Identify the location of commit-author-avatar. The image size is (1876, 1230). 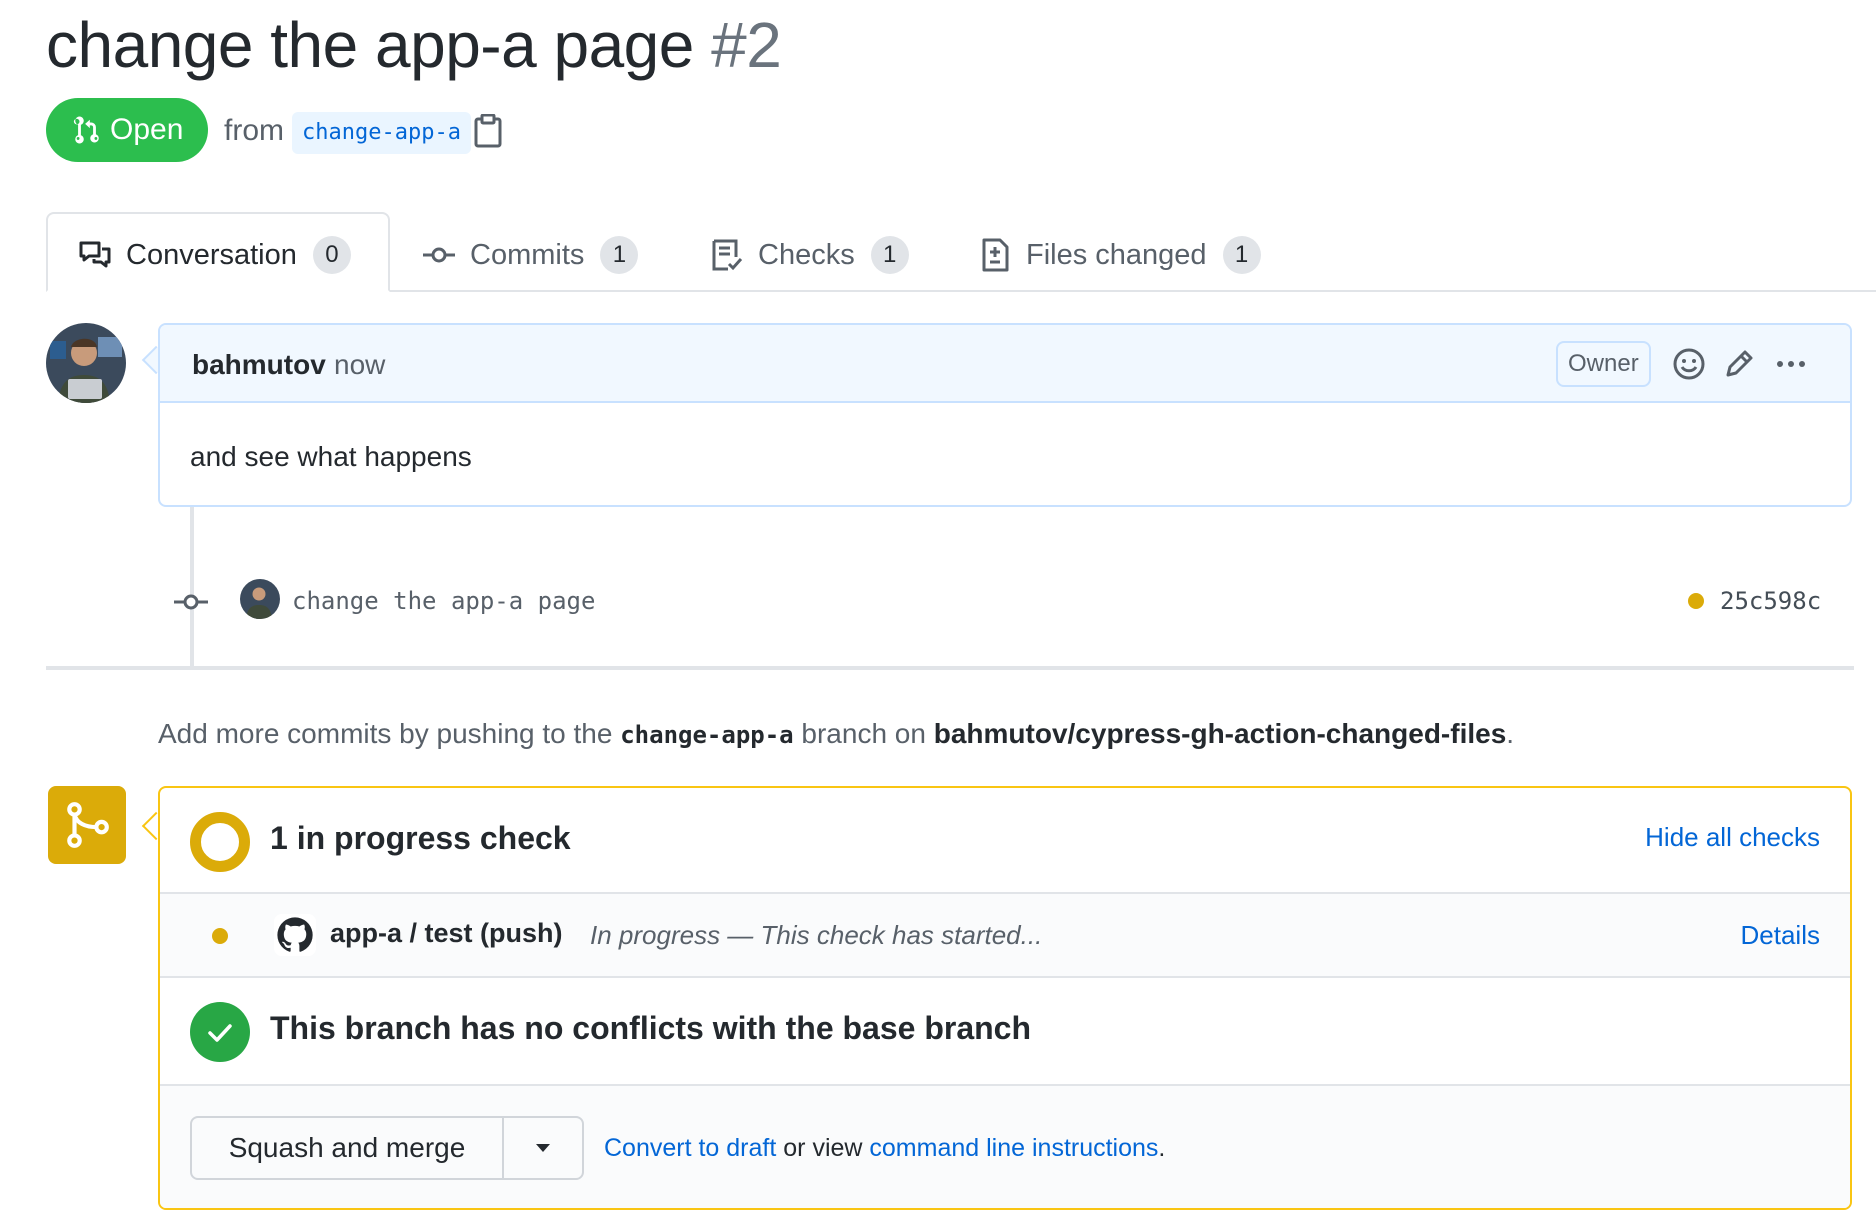
(260, 599).